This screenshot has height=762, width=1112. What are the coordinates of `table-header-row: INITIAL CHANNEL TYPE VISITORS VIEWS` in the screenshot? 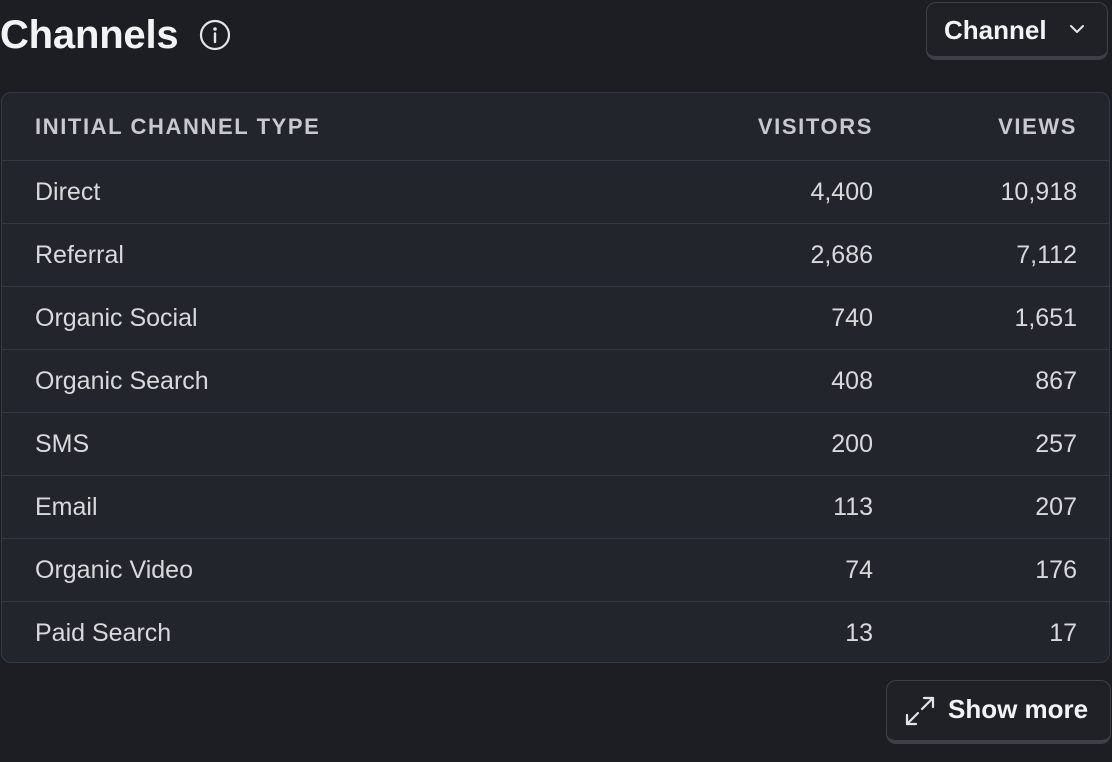 It's located at (555, 127).